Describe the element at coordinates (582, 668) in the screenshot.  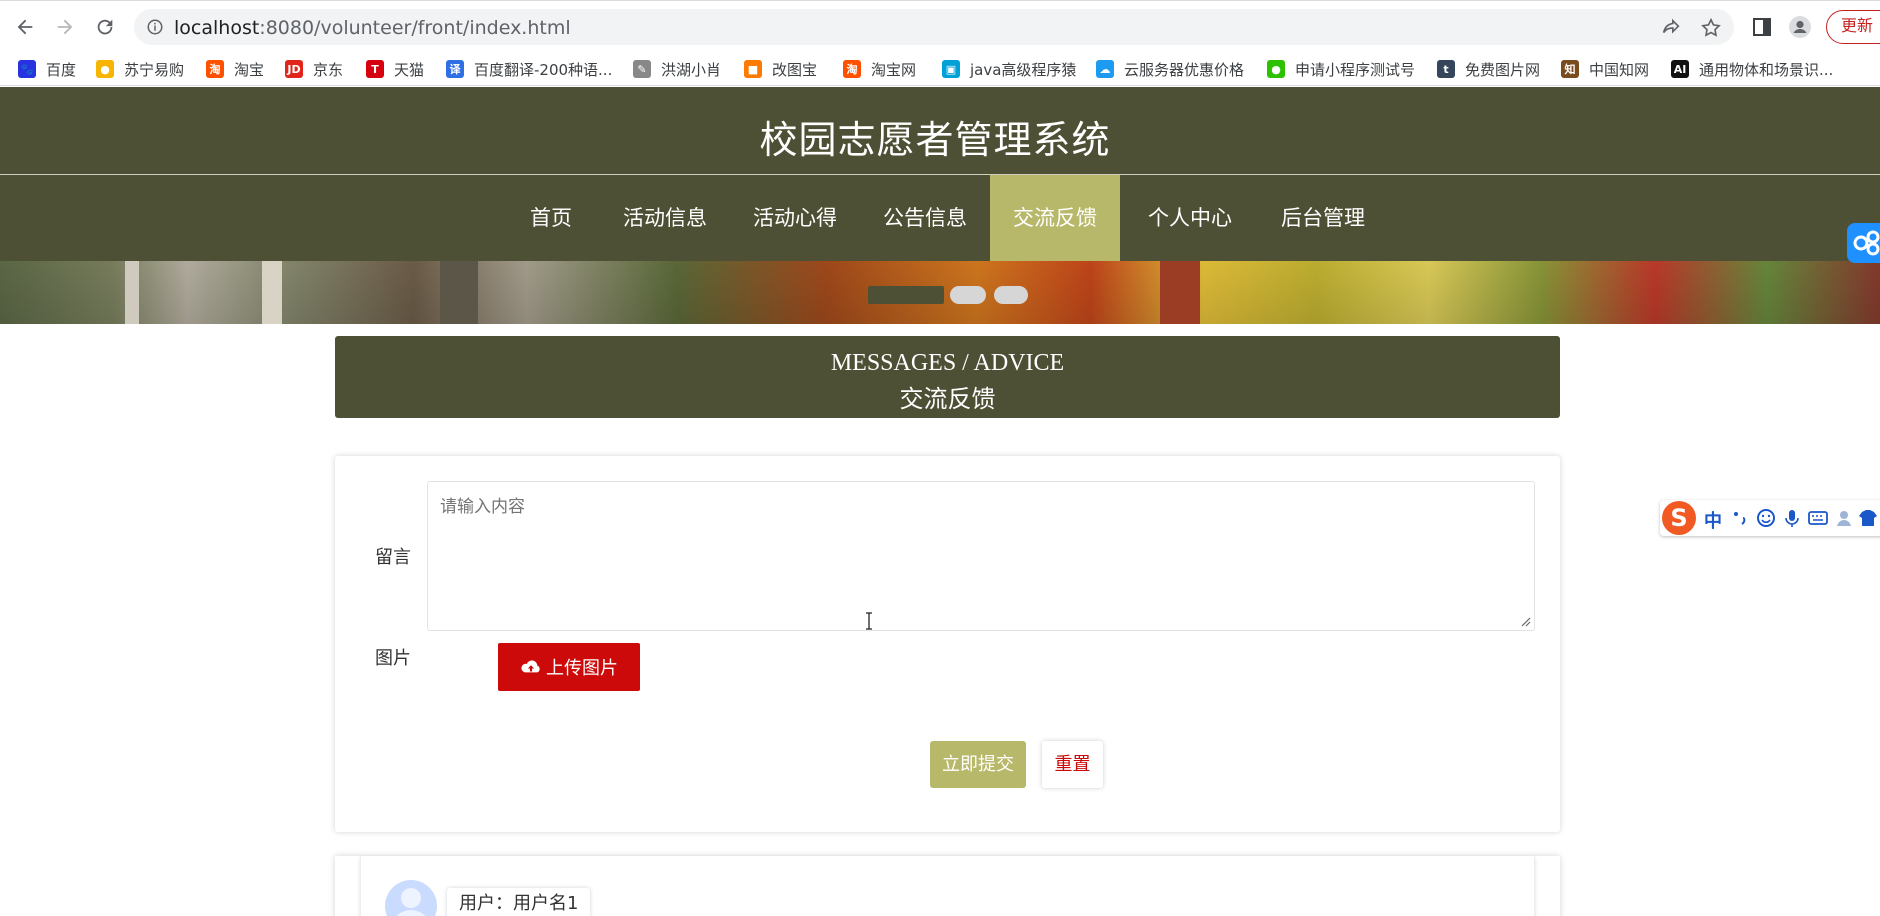
I see `upload-image-label: 上传图片` at that location.